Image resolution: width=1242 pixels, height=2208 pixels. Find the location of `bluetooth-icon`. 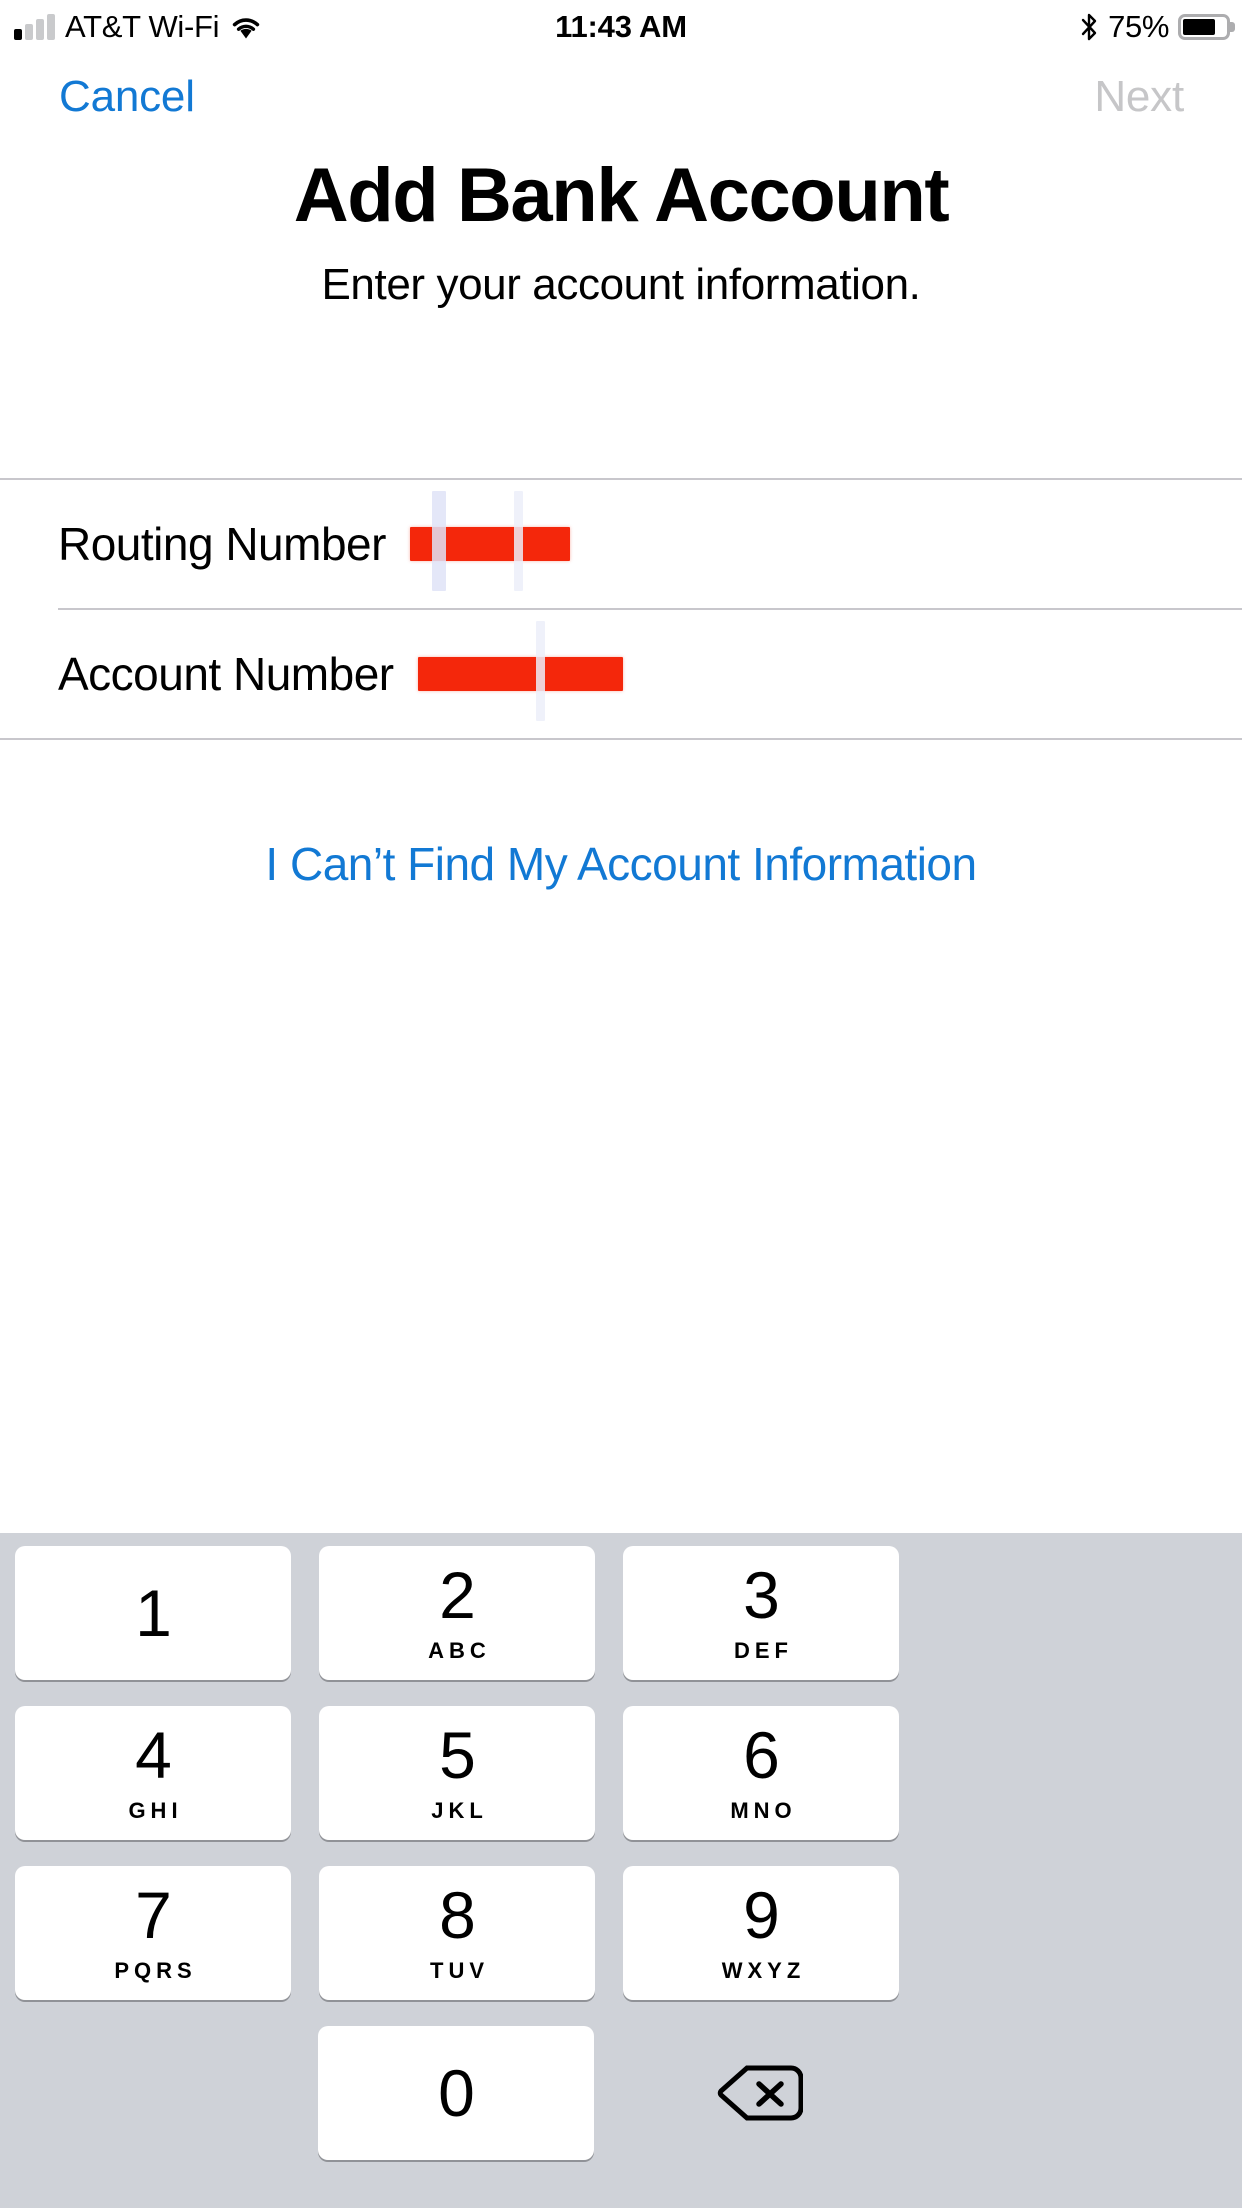

bluetooth-icon is located at coordinates (1089, 27).